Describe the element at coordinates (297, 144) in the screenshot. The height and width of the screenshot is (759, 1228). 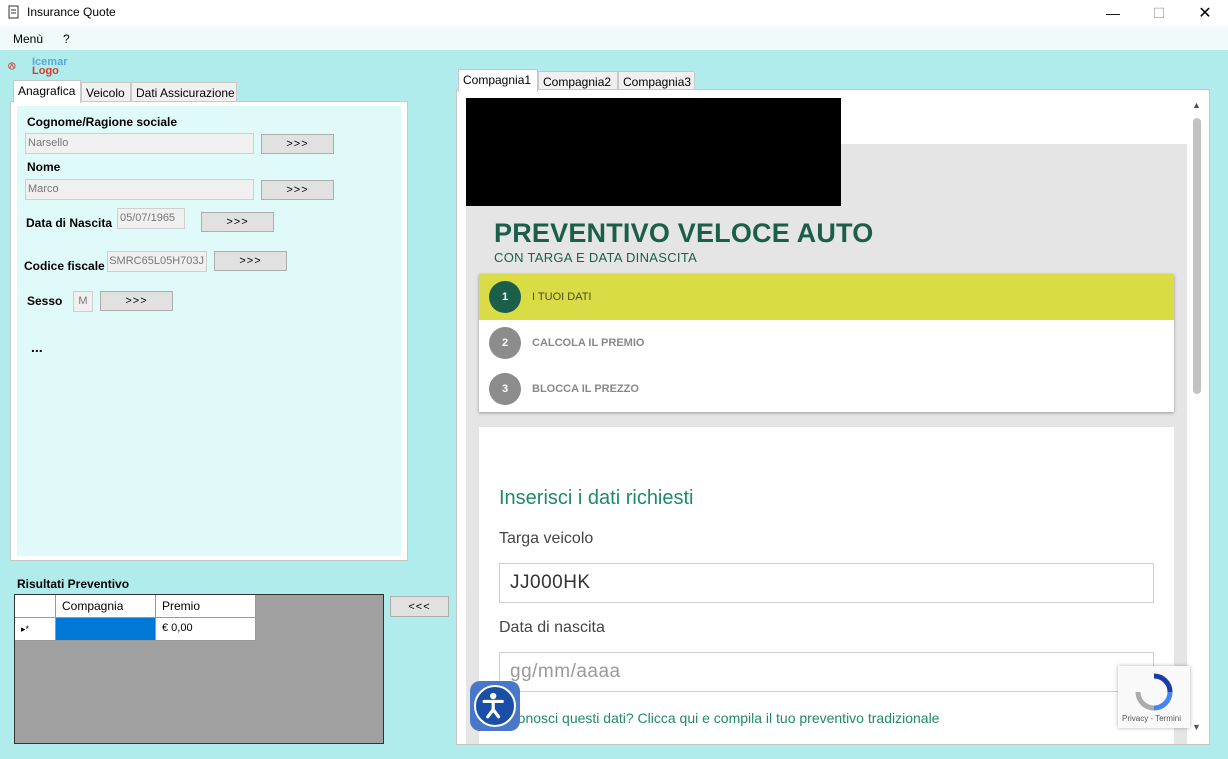
I see `surname-push-button: >>>` at that location.